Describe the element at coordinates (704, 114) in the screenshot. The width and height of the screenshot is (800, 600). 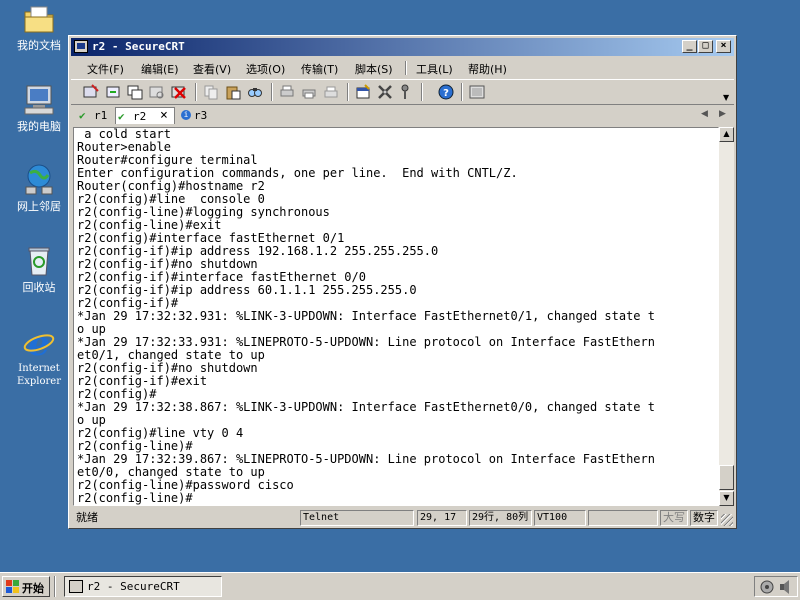
I see `tab-scroll-left-icon: ◀` at that location.